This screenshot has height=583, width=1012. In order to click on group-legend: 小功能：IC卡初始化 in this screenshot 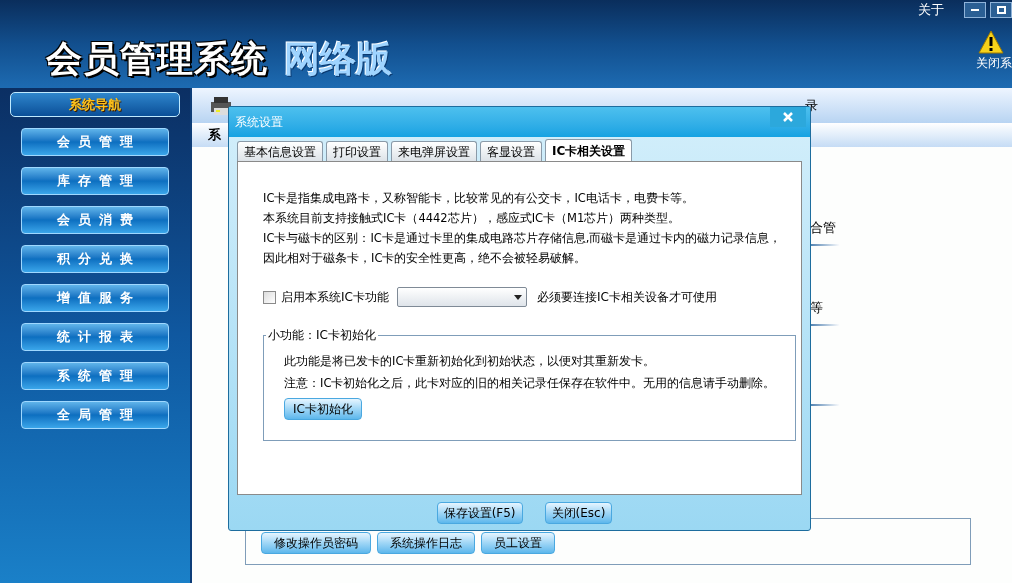, I will do `click(322, 335)`.